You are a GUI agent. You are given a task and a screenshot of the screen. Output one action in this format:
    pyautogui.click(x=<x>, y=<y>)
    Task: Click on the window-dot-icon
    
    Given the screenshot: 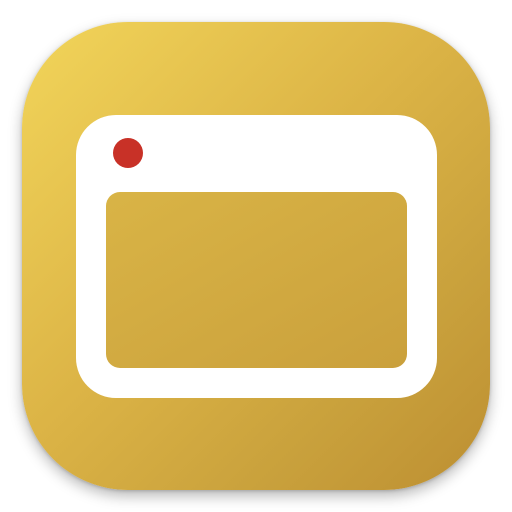 What is the action you would take?
    pyautogui.click(x=128, y=153)
    